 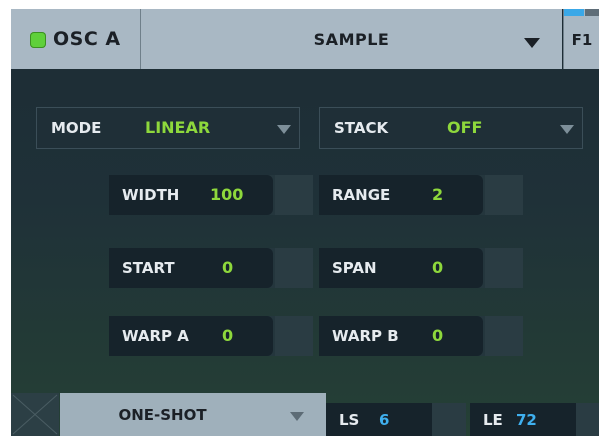 I want to click on loop-mode-value: ONE-SHOT, so click(x=162, y=415).